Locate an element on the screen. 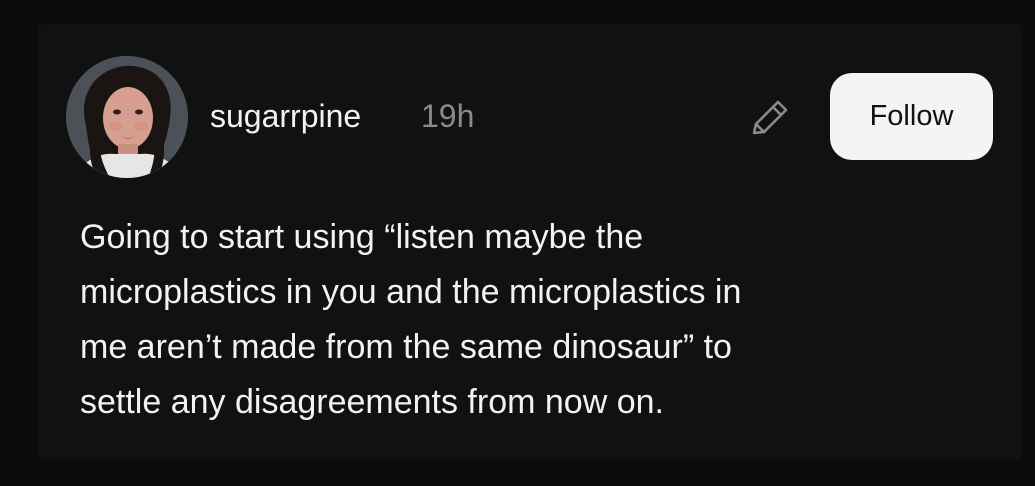 This screenshot has width=1035, height=486. follow-button: Follow is located at coordinates (911, 116).